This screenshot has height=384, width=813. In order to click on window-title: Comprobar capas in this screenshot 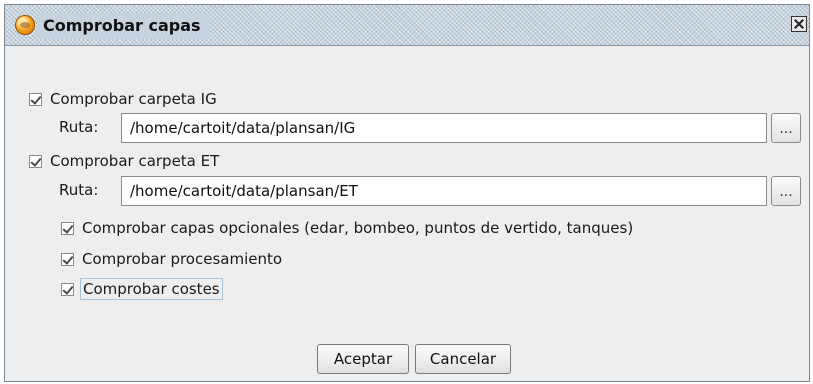, I will do `click(123, 26)`.